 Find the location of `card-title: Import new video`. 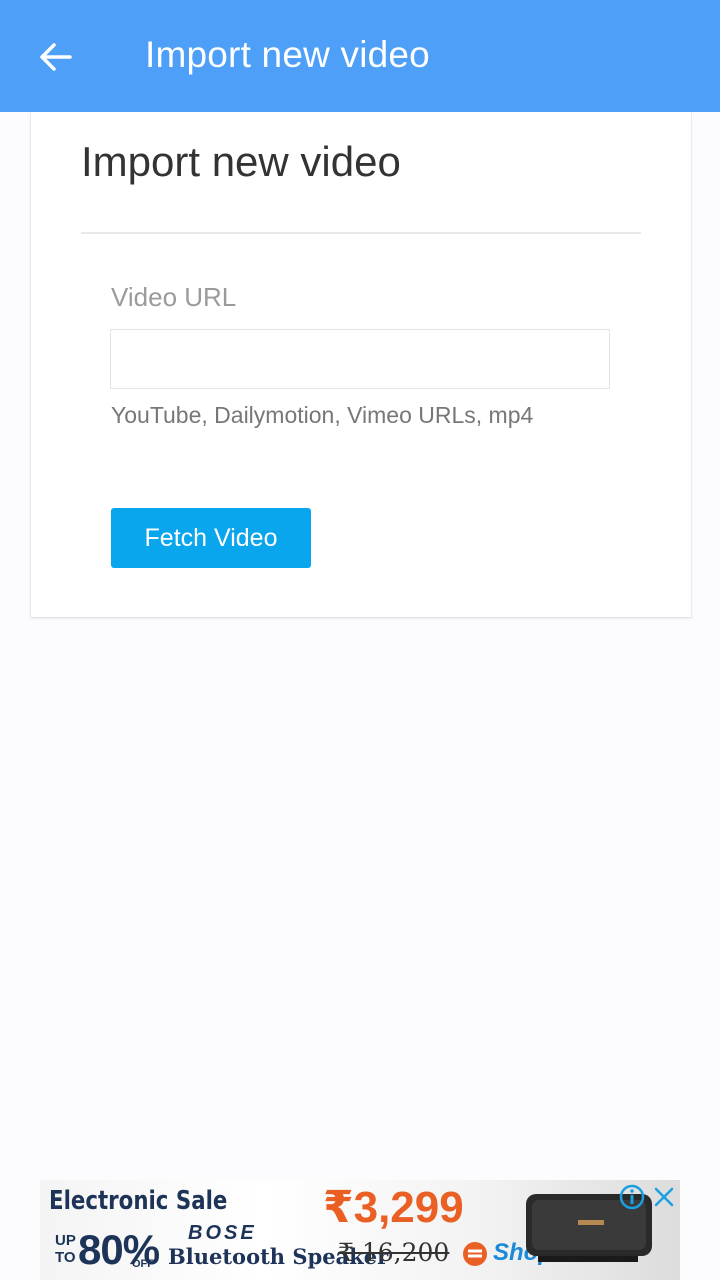

card-title: Import new video is located at coordinates (241, 161).